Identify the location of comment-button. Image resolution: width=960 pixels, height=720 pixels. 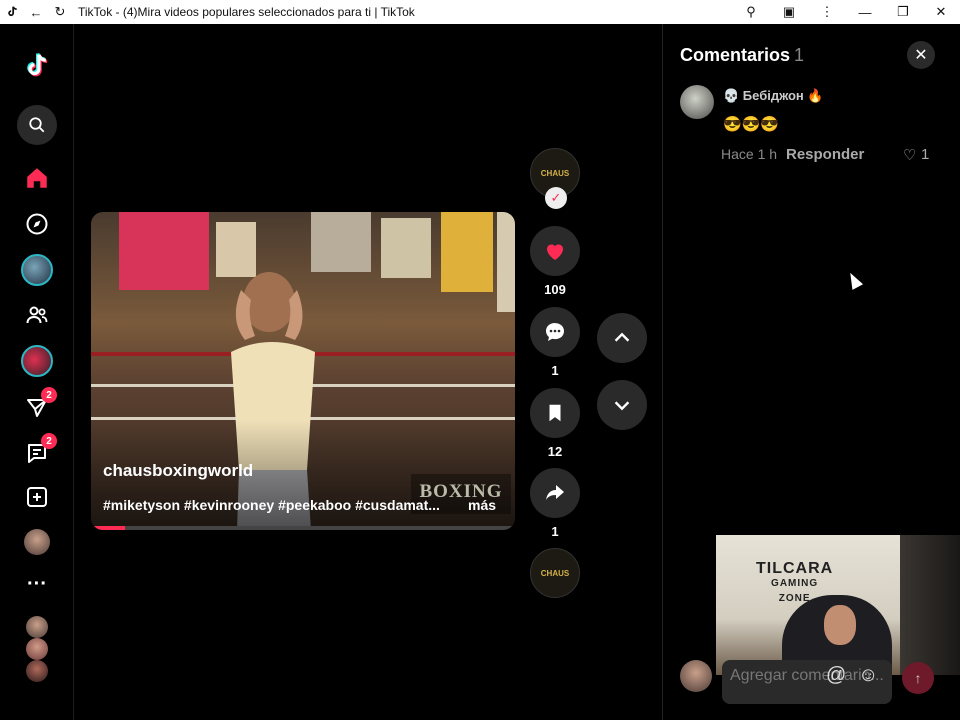
(555, 332).